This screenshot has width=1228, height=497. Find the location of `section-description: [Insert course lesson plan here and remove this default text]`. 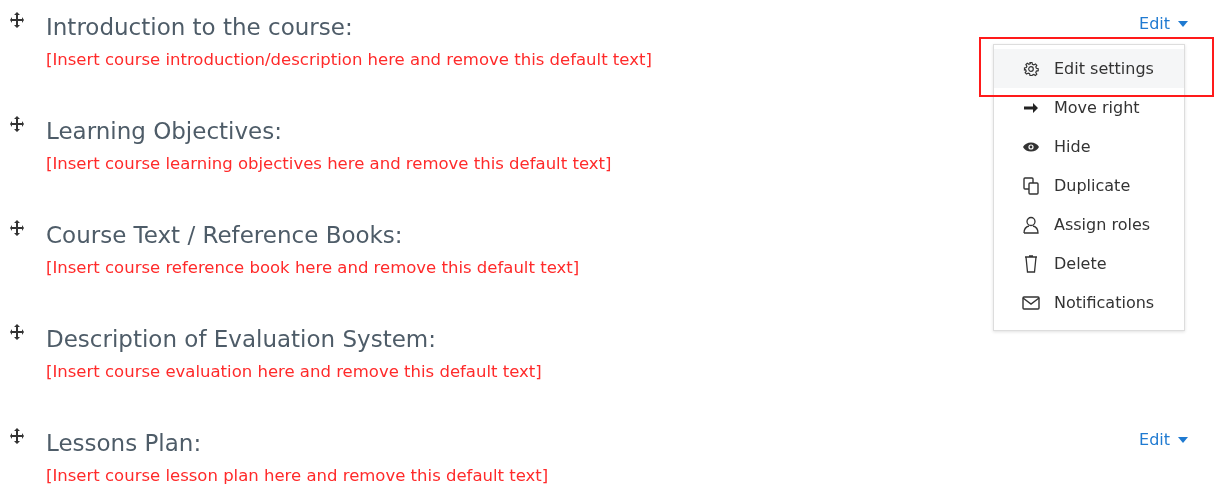

section-description: [Insert course lesson plan here and remove this default text] is located at coordinates (297, 475).